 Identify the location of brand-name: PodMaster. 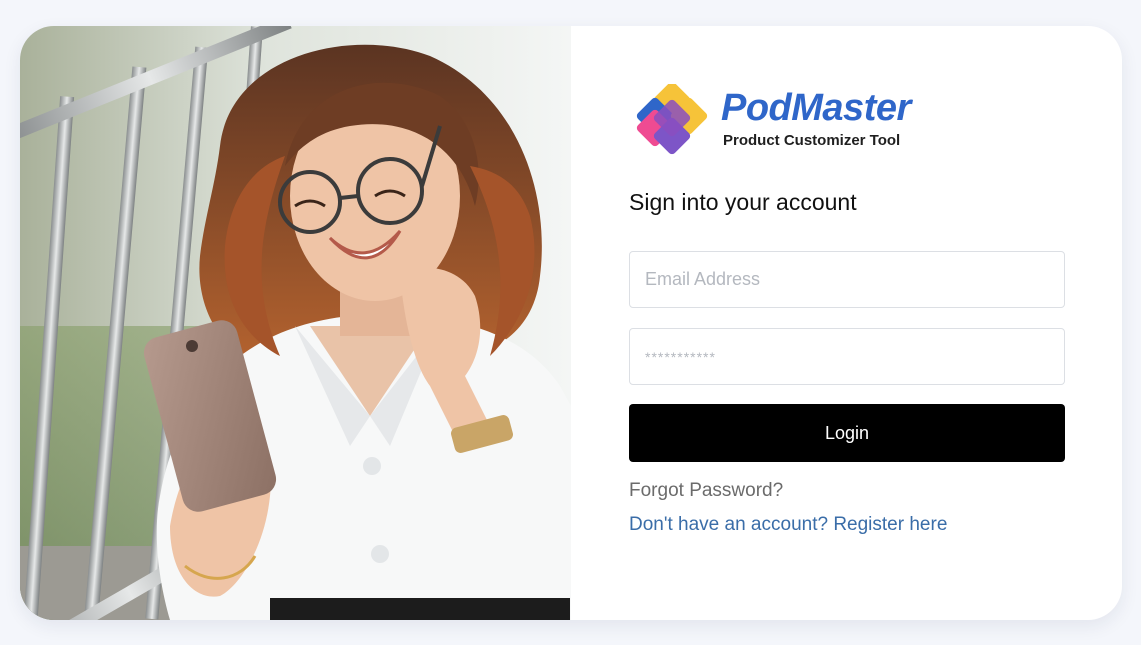
(816, 108).